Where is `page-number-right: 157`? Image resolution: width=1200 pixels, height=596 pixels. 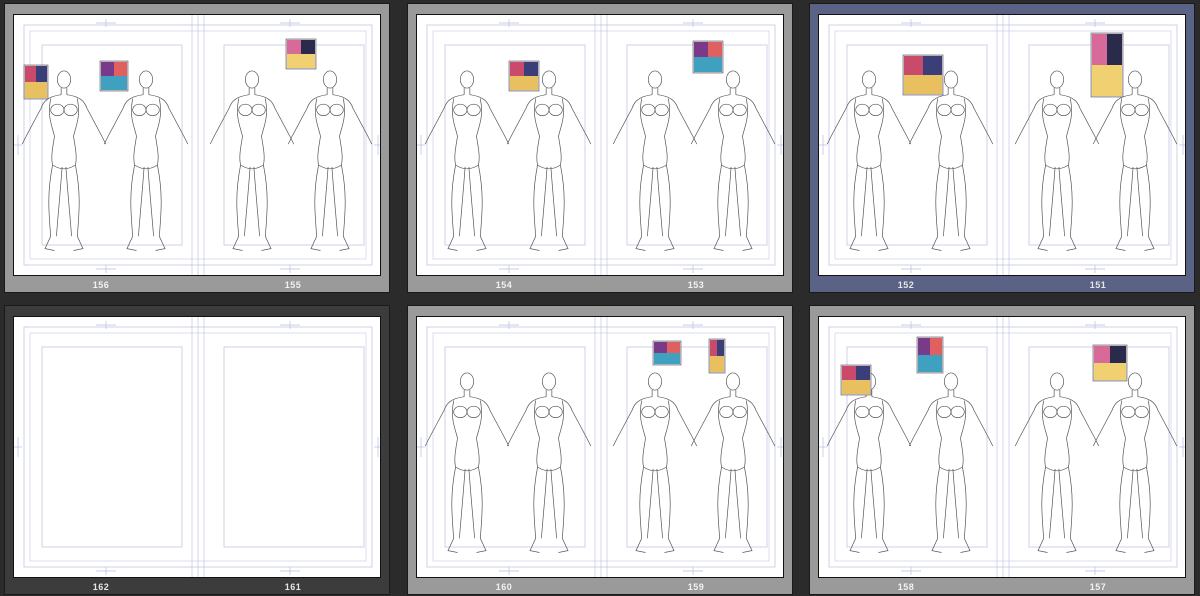
page-number-right: 157 is located at coordinates (1098, 587).